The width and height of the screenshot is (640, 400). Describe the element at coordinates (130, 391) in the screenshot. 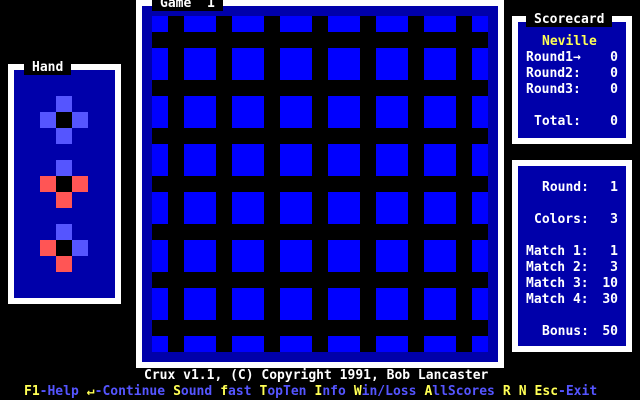

I see `menu-label: -Continue` at that location.